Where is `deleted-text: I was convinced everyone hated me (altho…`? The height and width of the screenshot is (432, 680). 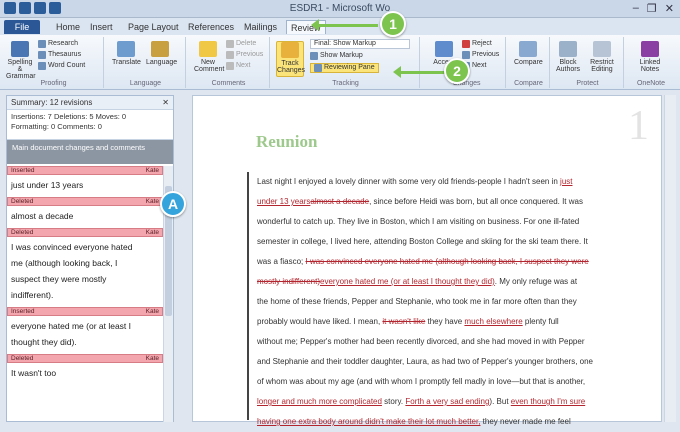 deleted-text: I was convinced everyone hated me (altho… is located at coordinates (447, 261).